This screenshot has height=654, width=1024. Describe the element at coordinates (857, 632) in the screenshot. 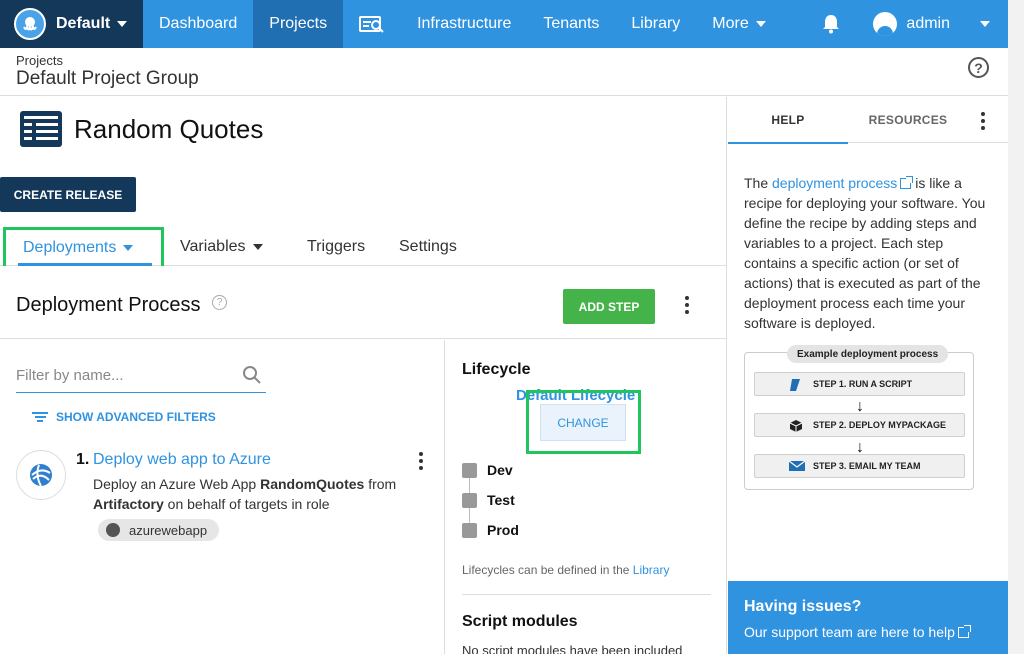

I see `support-link: Our support team are here to help` at that location.